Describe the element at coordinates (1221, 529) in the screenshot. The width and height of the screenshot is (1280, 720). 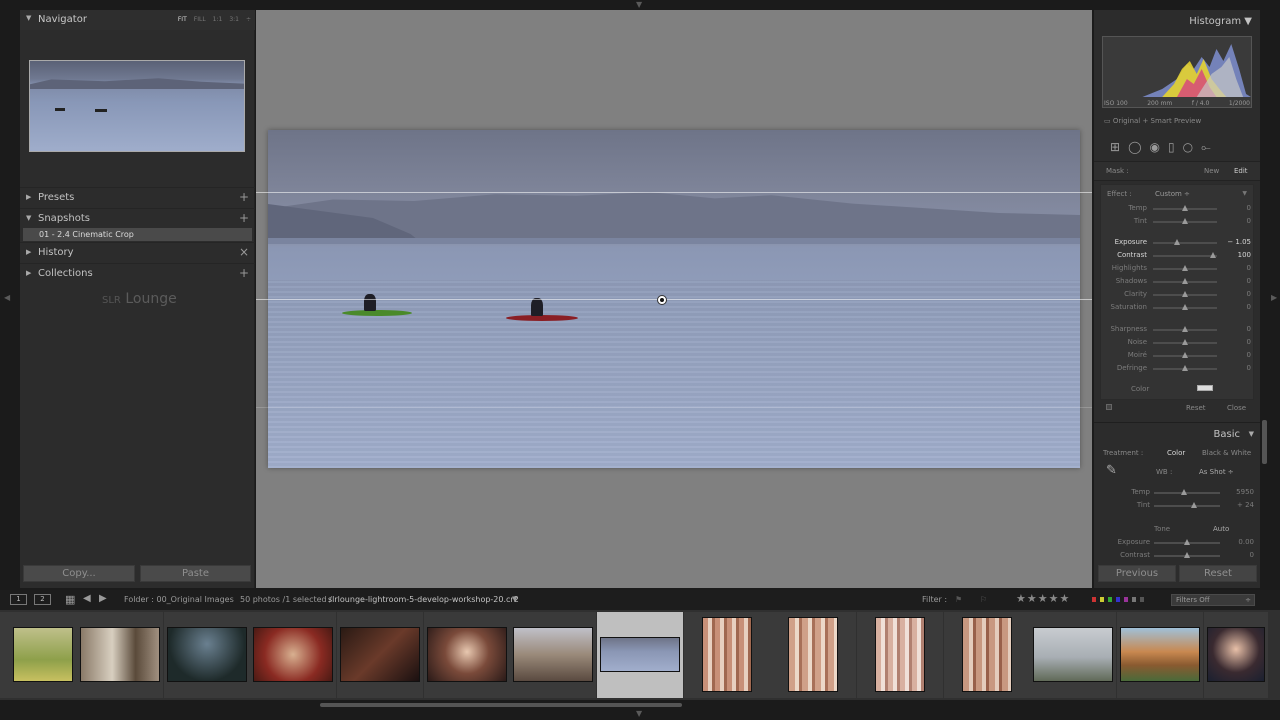
I see `tone-auto-button: Auto` at that location.